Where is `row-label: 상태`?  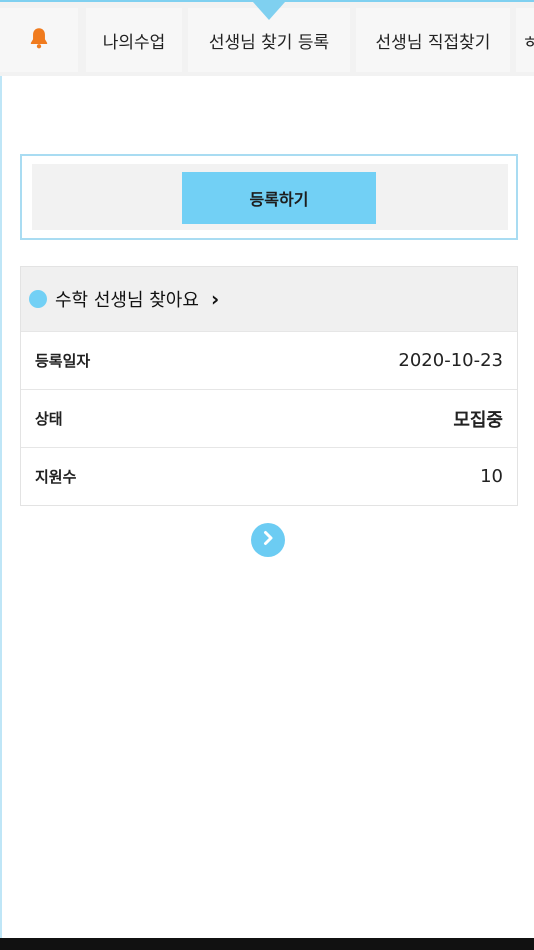 row-label: 상태 is located at coordinates (49, 419).